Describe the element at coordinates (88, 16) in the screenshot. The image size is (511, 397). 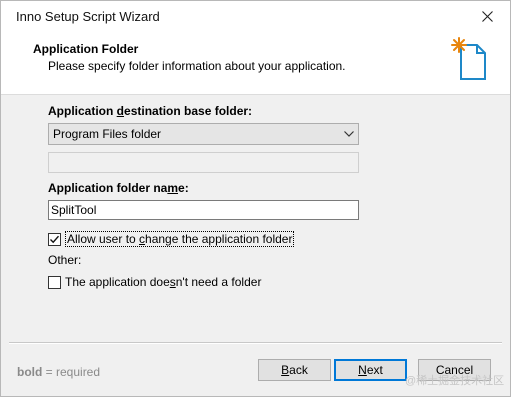
I see `window-title: Inno Setup Script Wizard` at that location.